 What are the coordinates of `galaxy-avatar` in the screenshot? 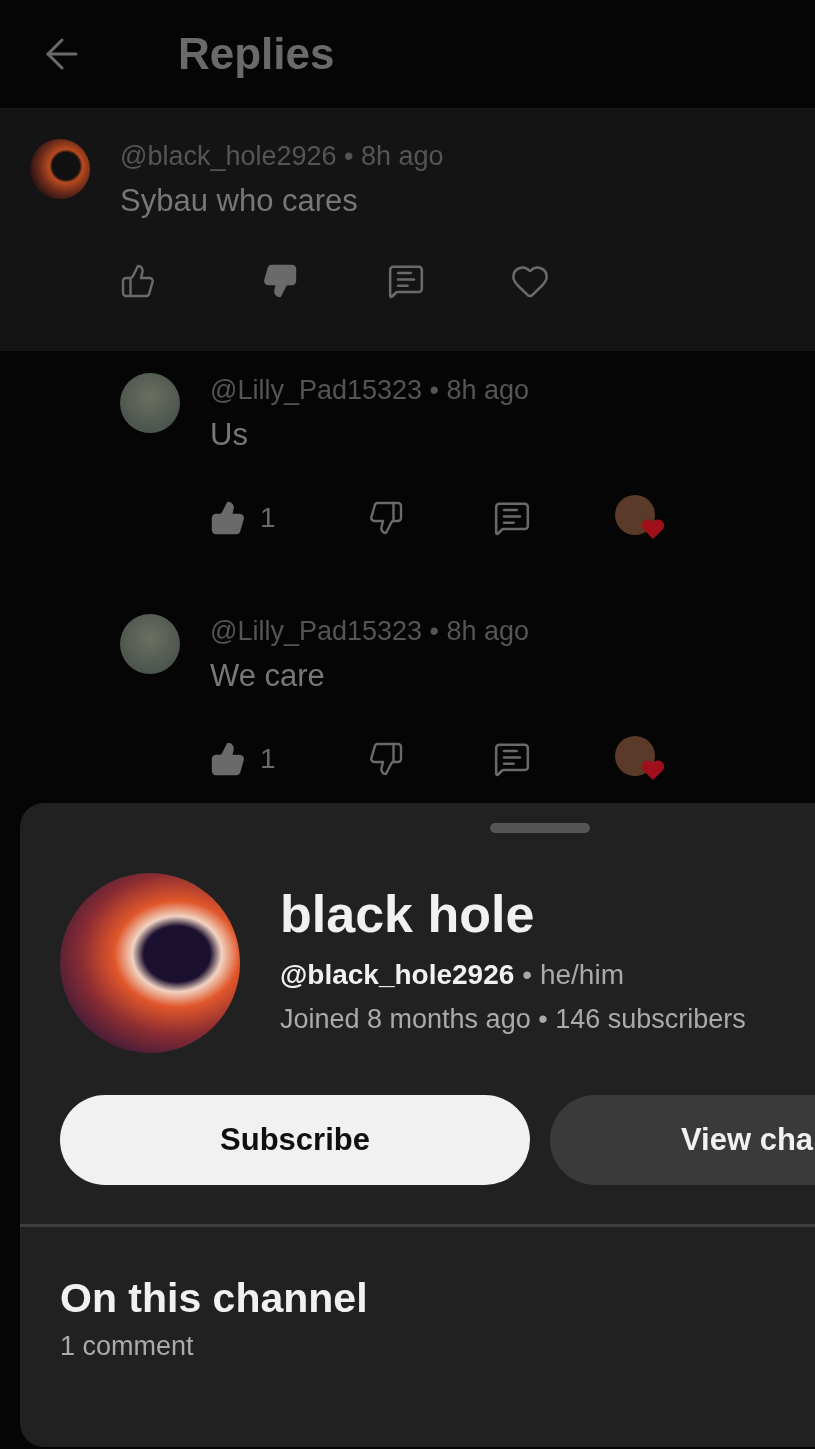 It's located at (60, 169).